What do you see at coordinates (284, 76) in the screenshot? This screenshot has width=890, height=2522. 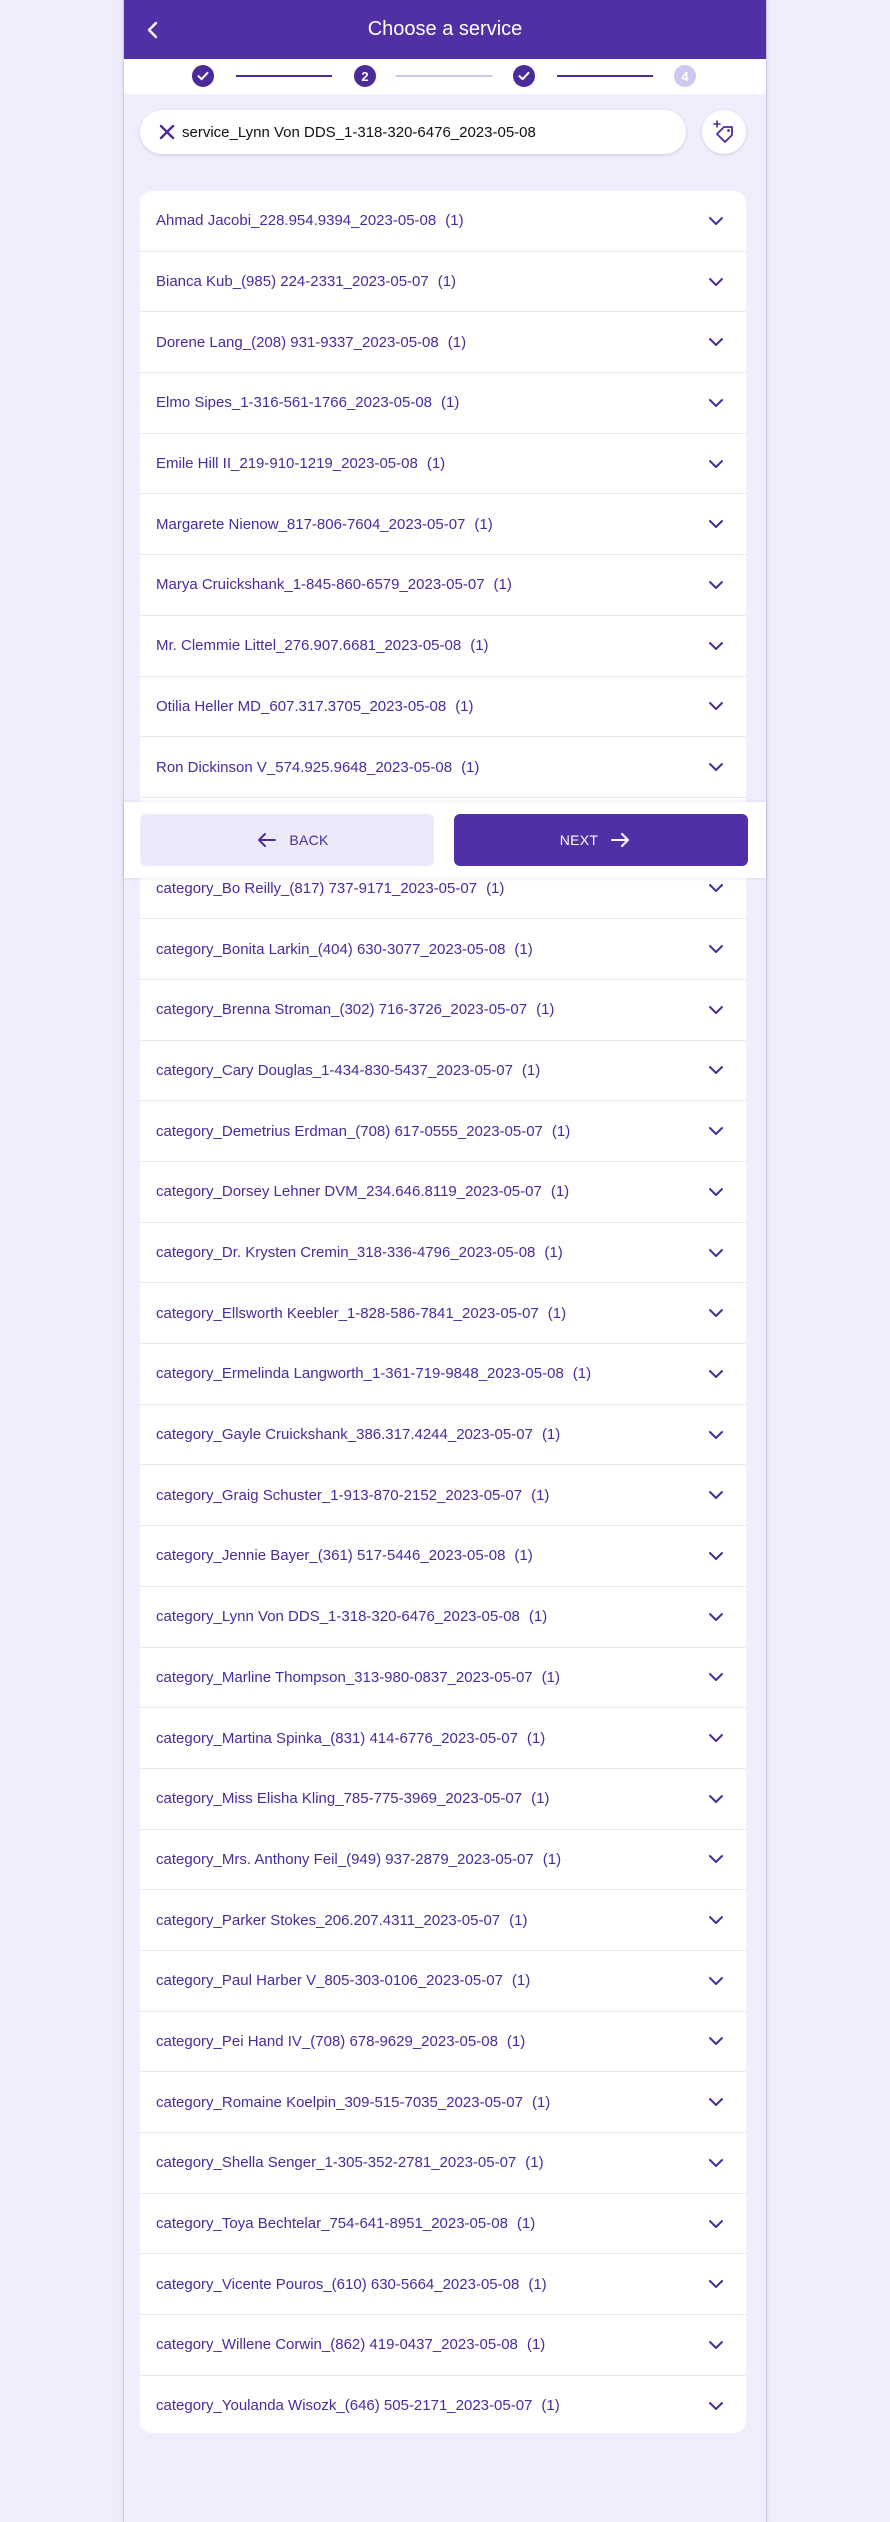 I see `step-connector` at bounding box center [284, 76].